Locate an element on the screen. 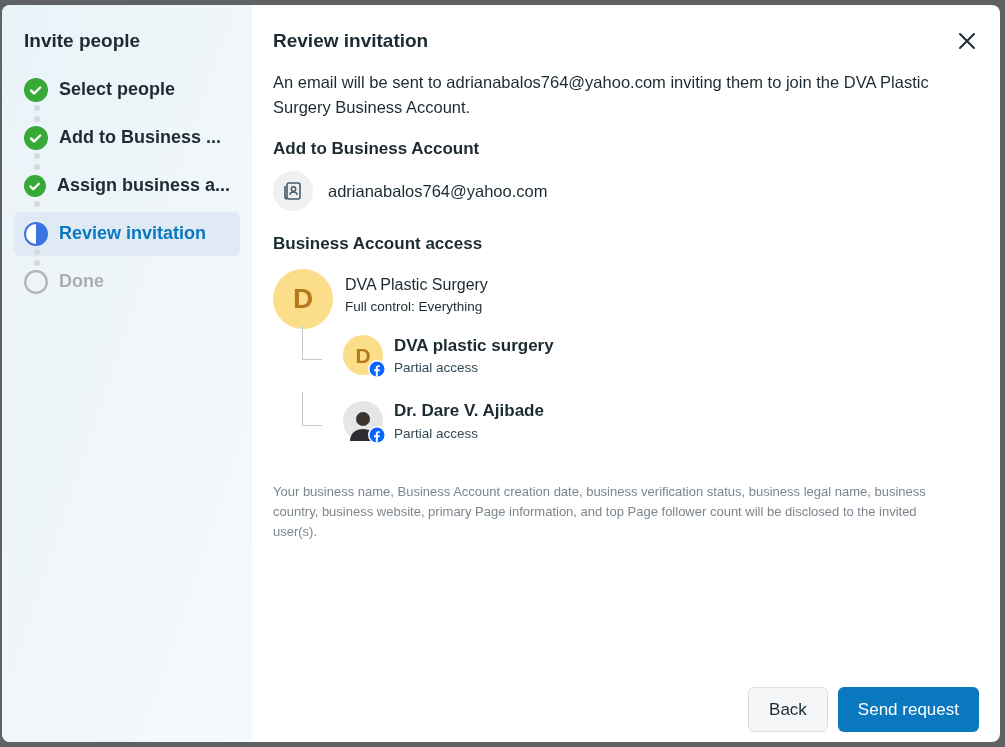  account-avatar: D is located at coordinates (303, 298).